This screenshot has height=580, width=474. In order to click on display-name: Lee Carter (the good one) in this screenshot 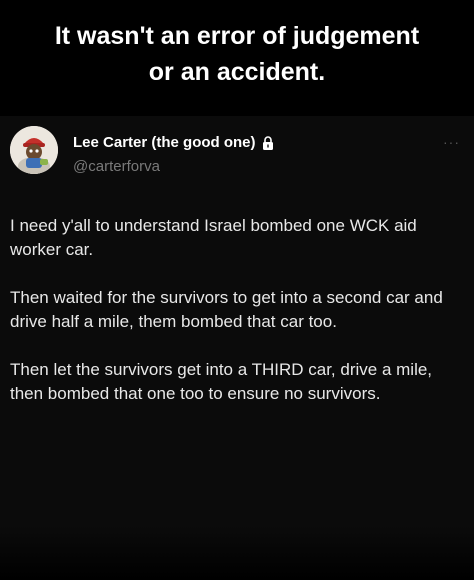, I will do `click(164, 142)`.